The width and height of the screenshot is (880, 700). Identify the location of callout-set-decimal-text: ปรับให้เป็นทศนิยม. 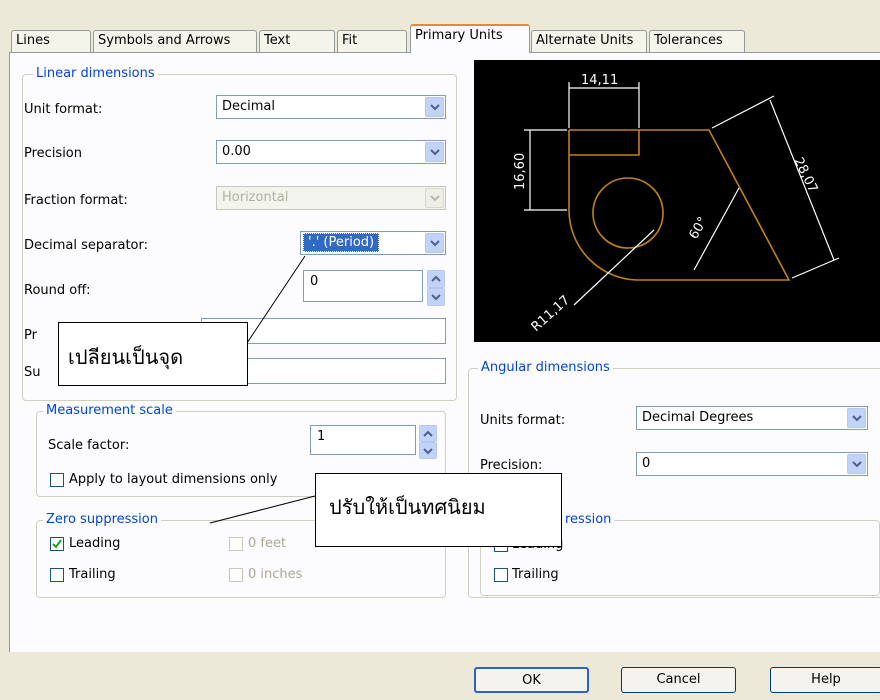
(407, 507).